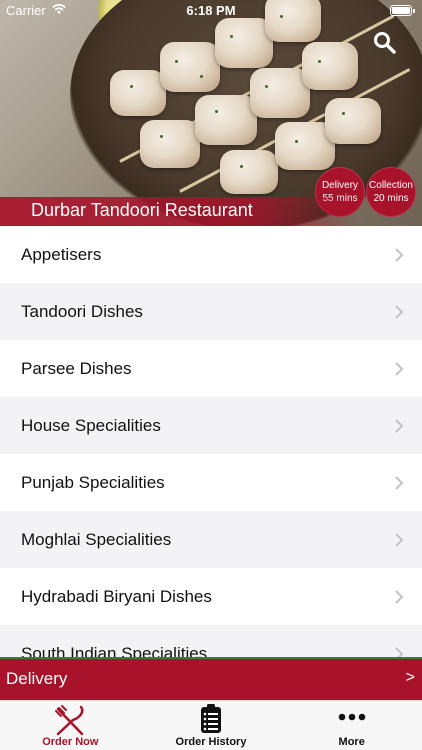 The image size is (422, 750). I want to click on menu-category-item: South Indian Specialities, so click(211, 641).